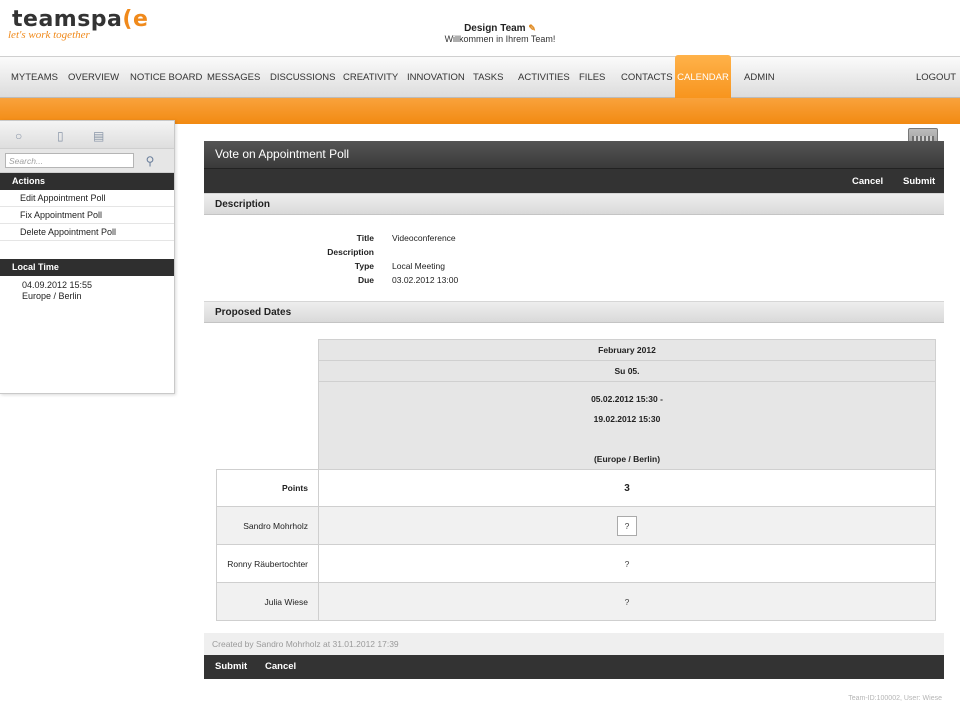  Describe the element at coordinates (57, 285) in the screenshot. I see `local-time-value: 04.09.2012 15:55` at that location.